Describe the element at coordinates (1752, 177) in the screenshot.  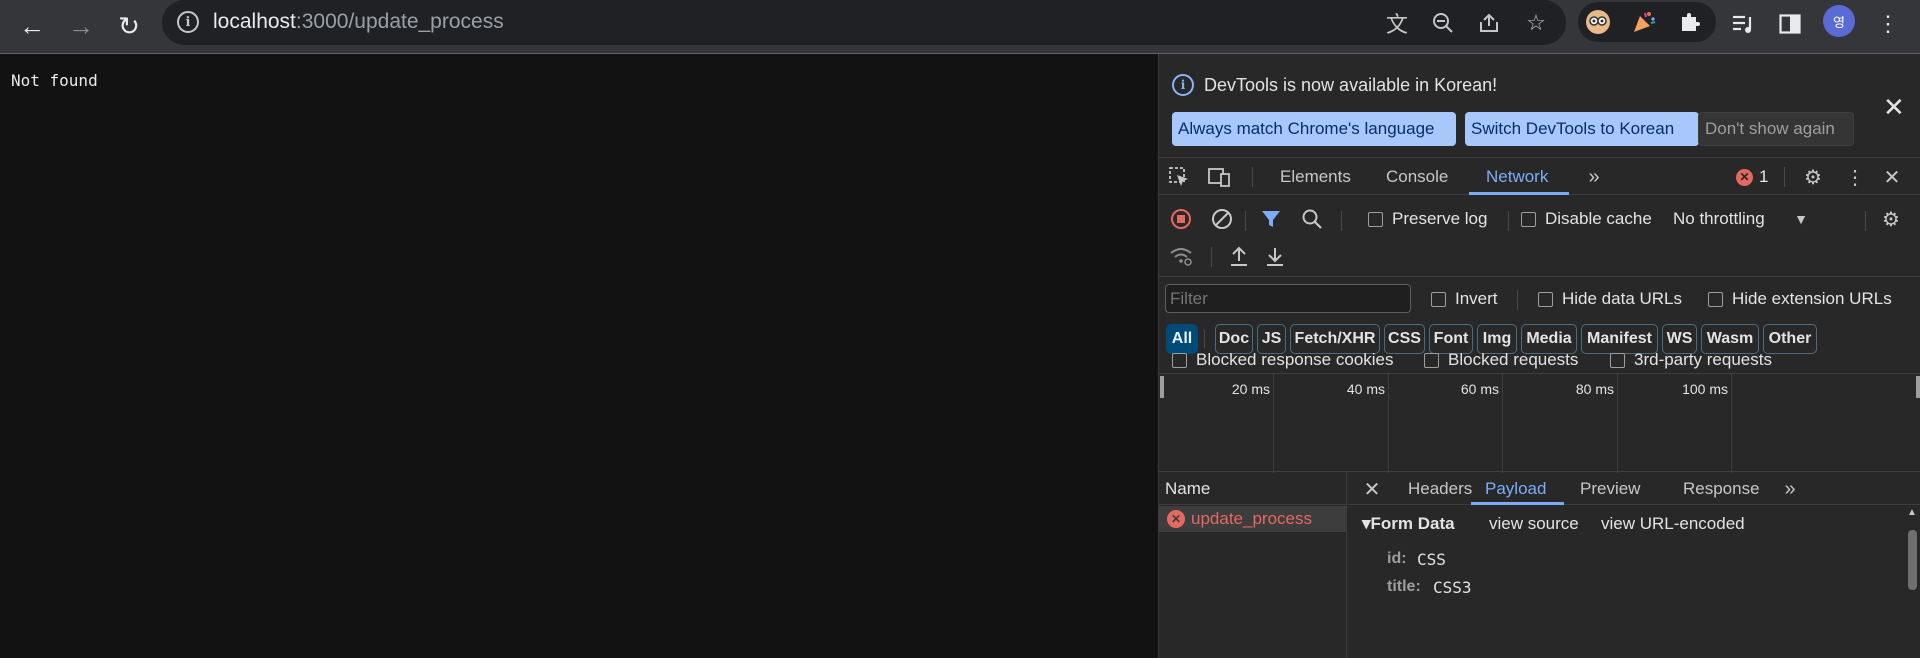
I see `error-counter: ✕ 1` at that location.